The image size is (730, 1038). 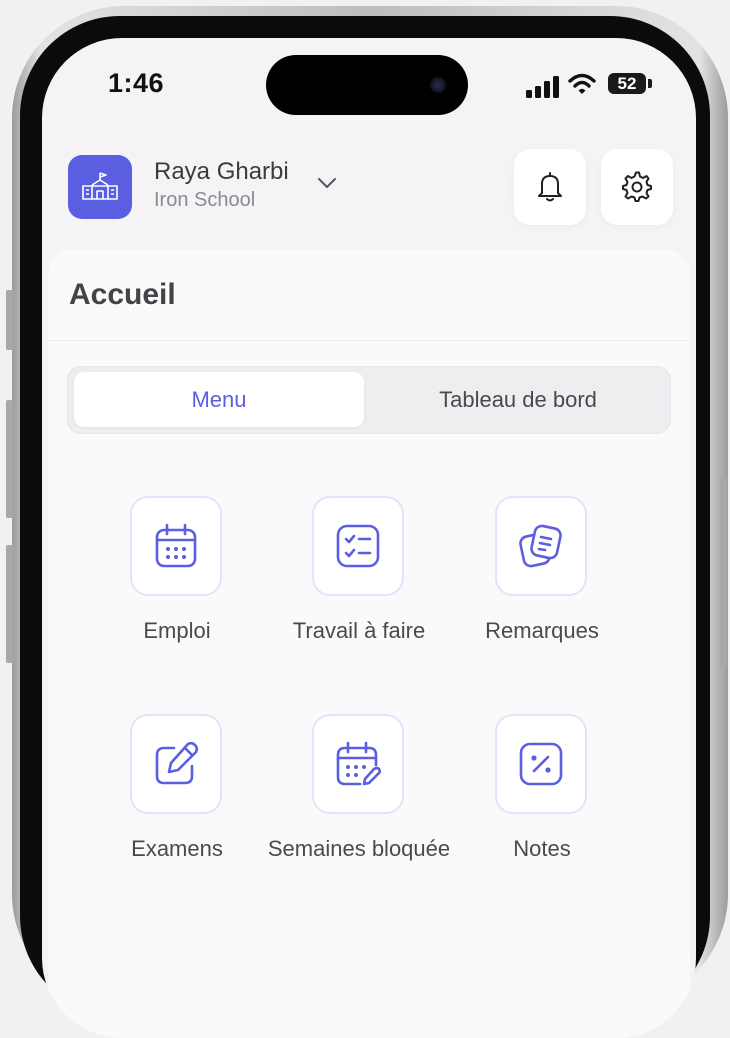 I want to click on tile-label: Remarques, so click(x=542, y=630).